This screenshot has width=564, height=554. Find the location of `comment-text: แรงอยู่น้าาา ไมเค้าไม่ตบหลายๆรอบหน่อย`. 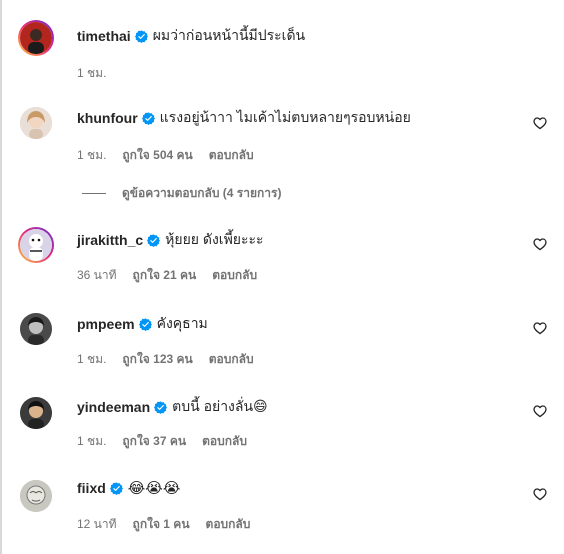

comment-text: แรงอยู่น้าาา ไมเค้าไม่ตบหลายๆรอบหน่อย is located at coordinates (285, 117).